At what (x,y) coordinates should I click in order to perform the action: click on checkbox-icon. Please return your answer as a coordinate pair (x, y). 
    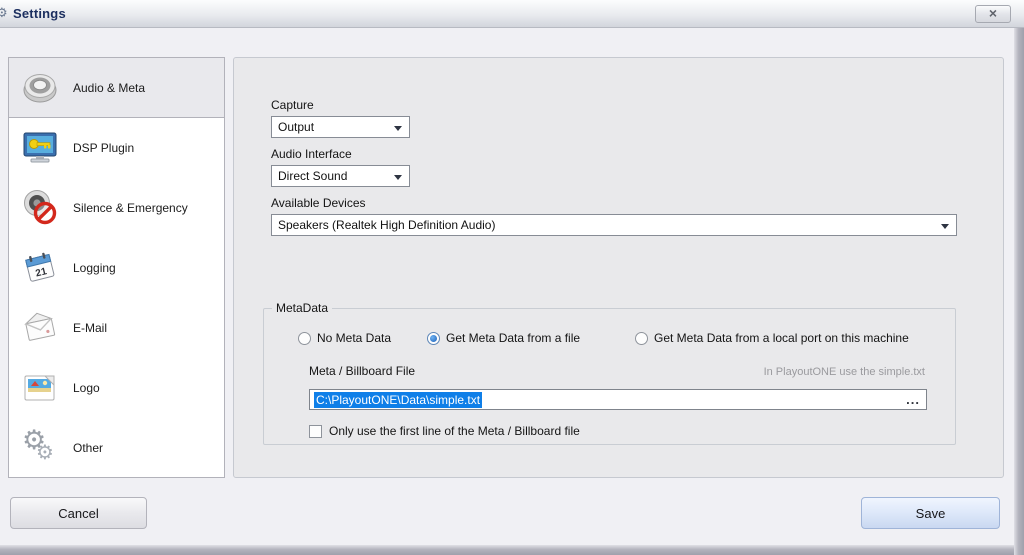
    Looking at the image, I should click on (315, 431).